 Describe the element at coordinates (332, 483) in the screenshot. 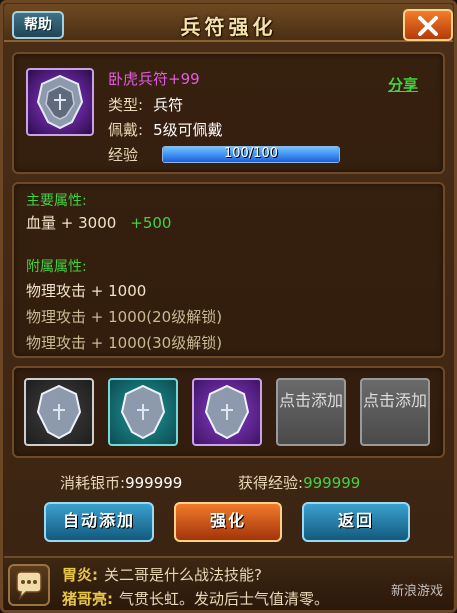

I see `exp-gain-value: 999999` at that location.